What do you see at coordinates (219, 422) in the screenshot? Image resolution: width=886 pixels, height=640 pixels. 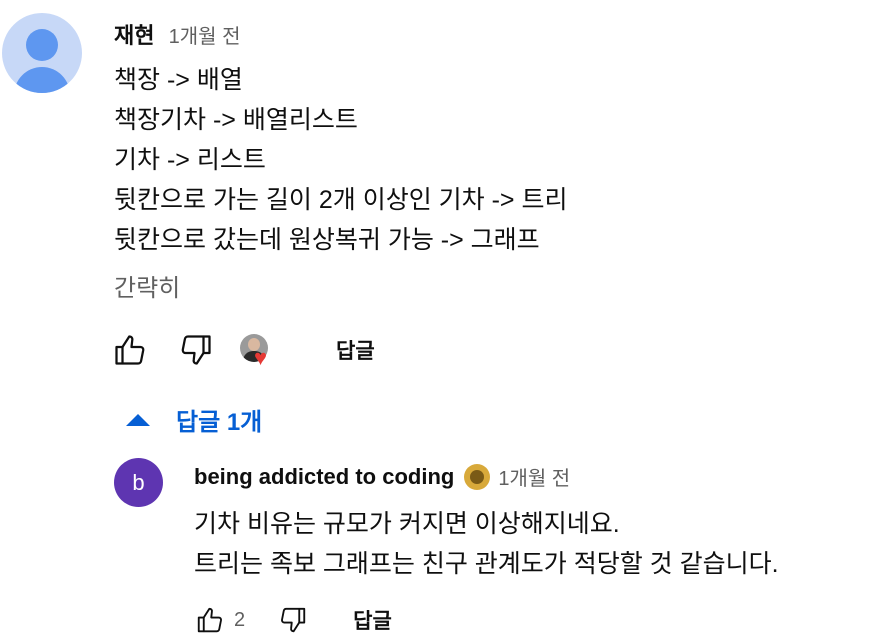 I see `replies-count-label: 답글 1개` at bounding box center [219, 422].